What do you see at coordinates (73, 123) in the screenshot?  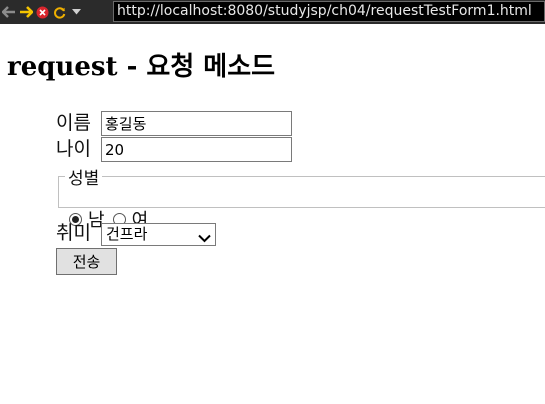 I see `name-label: 이름` at bounding box center [73, 123].